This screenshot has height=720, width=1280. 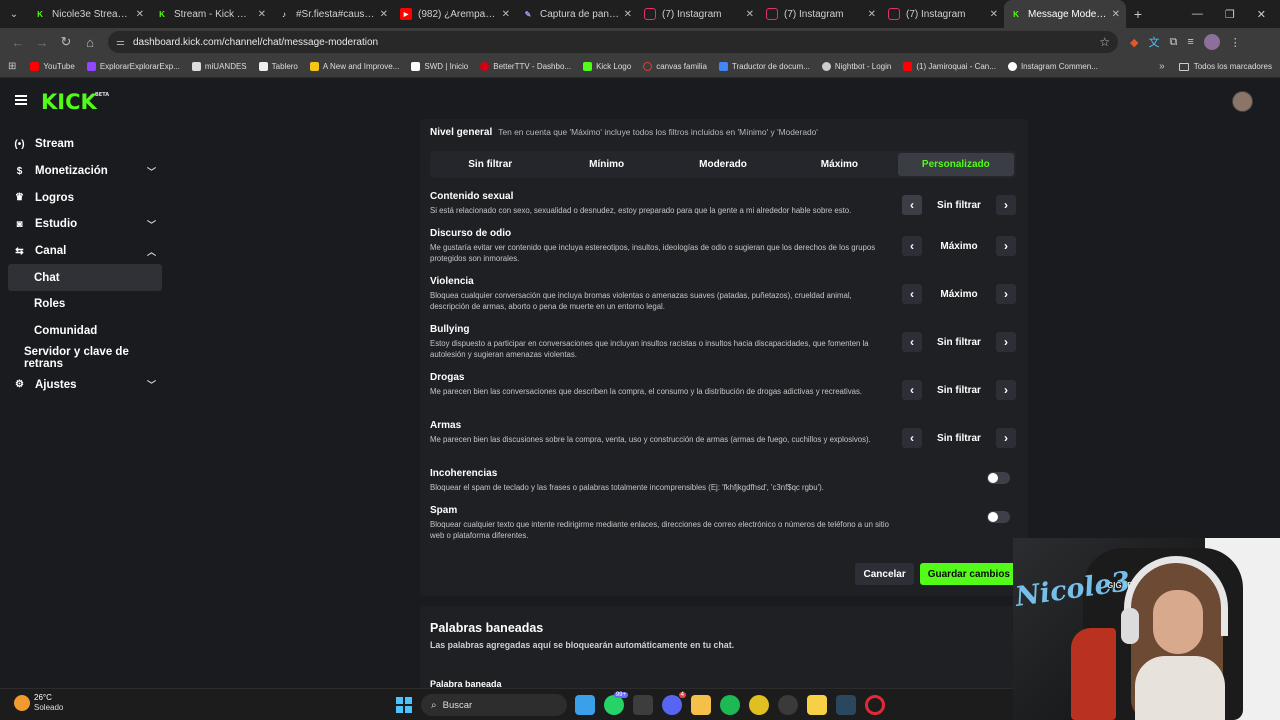 I want to click on browser-menu-icon: ⋮, so click(x=1235, y=42).